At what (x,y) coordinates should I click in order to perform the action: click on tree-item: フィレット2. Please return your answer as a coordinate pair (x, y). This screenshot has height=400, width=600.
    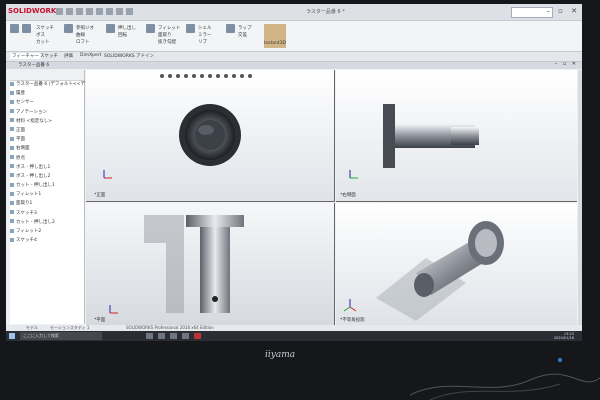
    Looking at the image, I should click on (47, 232).